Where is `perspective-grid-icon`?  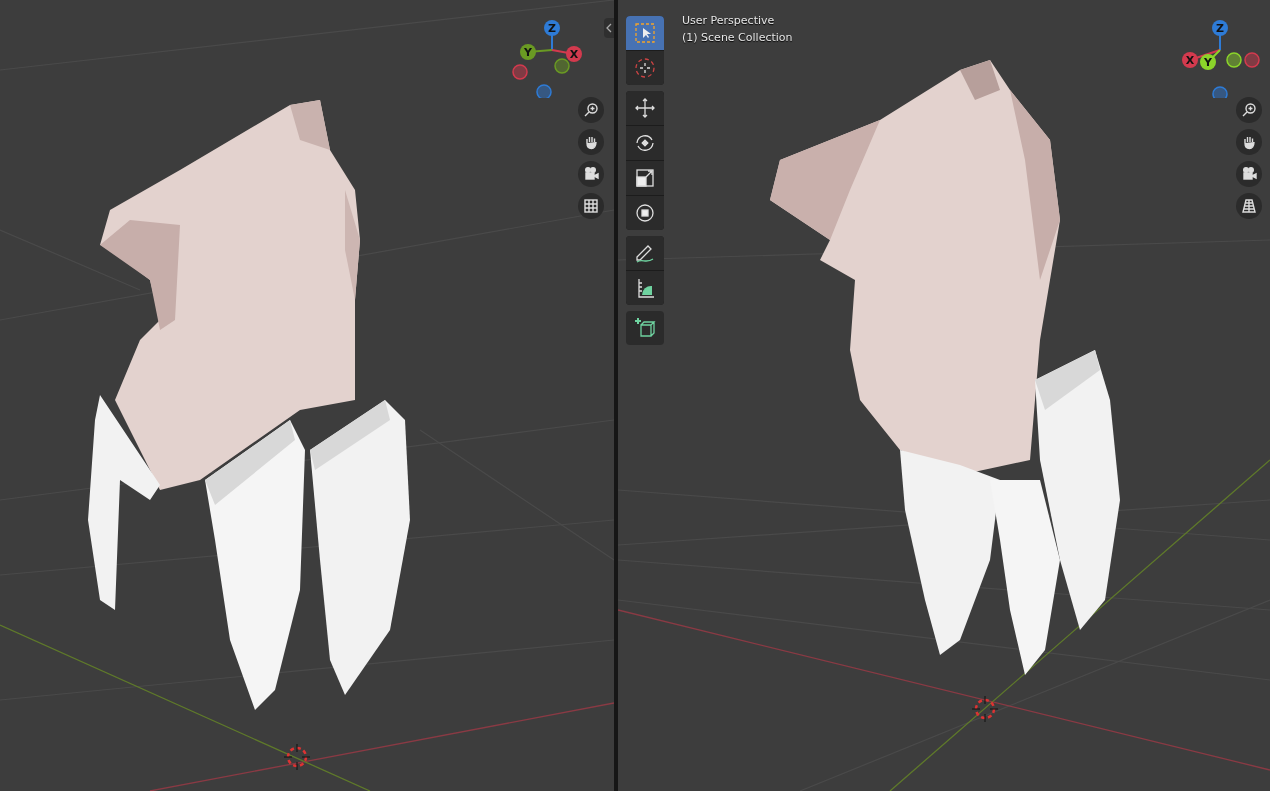
perspective-grid-icon is located at coordinates (1249, 206).